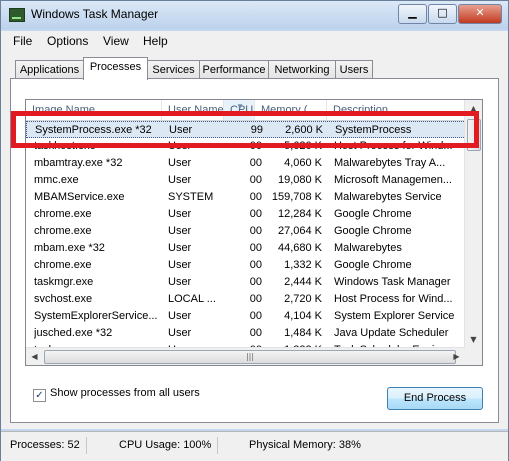 This screenshot has height=461, width=509. Describe the element at coordinates (95, 14) in the screenshot. I see `window-title: Windows Task Manager` at that location.